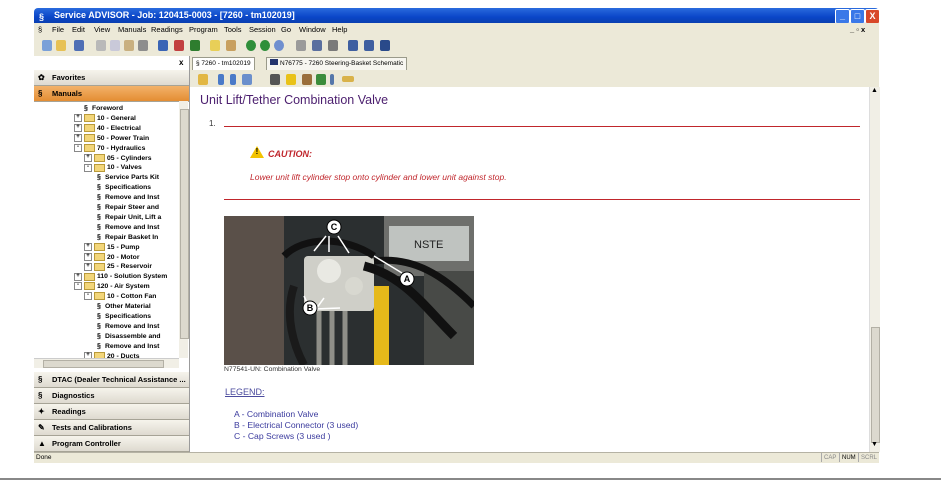 This screenshot has height=486, width=941. I want to click on content-vertical-scrollbar: ▲ ▼, so click(874, 269).